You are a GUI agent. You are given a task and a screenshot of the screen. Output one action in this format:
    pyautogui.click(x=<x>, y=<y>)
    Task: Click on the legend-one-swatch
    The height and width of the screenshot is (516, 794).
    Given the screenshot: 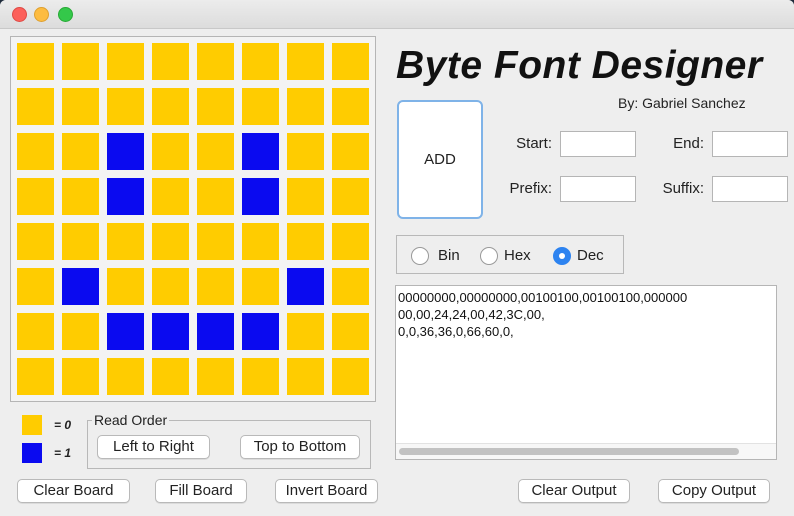 What is the action you would take?
    pyautogui.click(x=32, y=453)
    